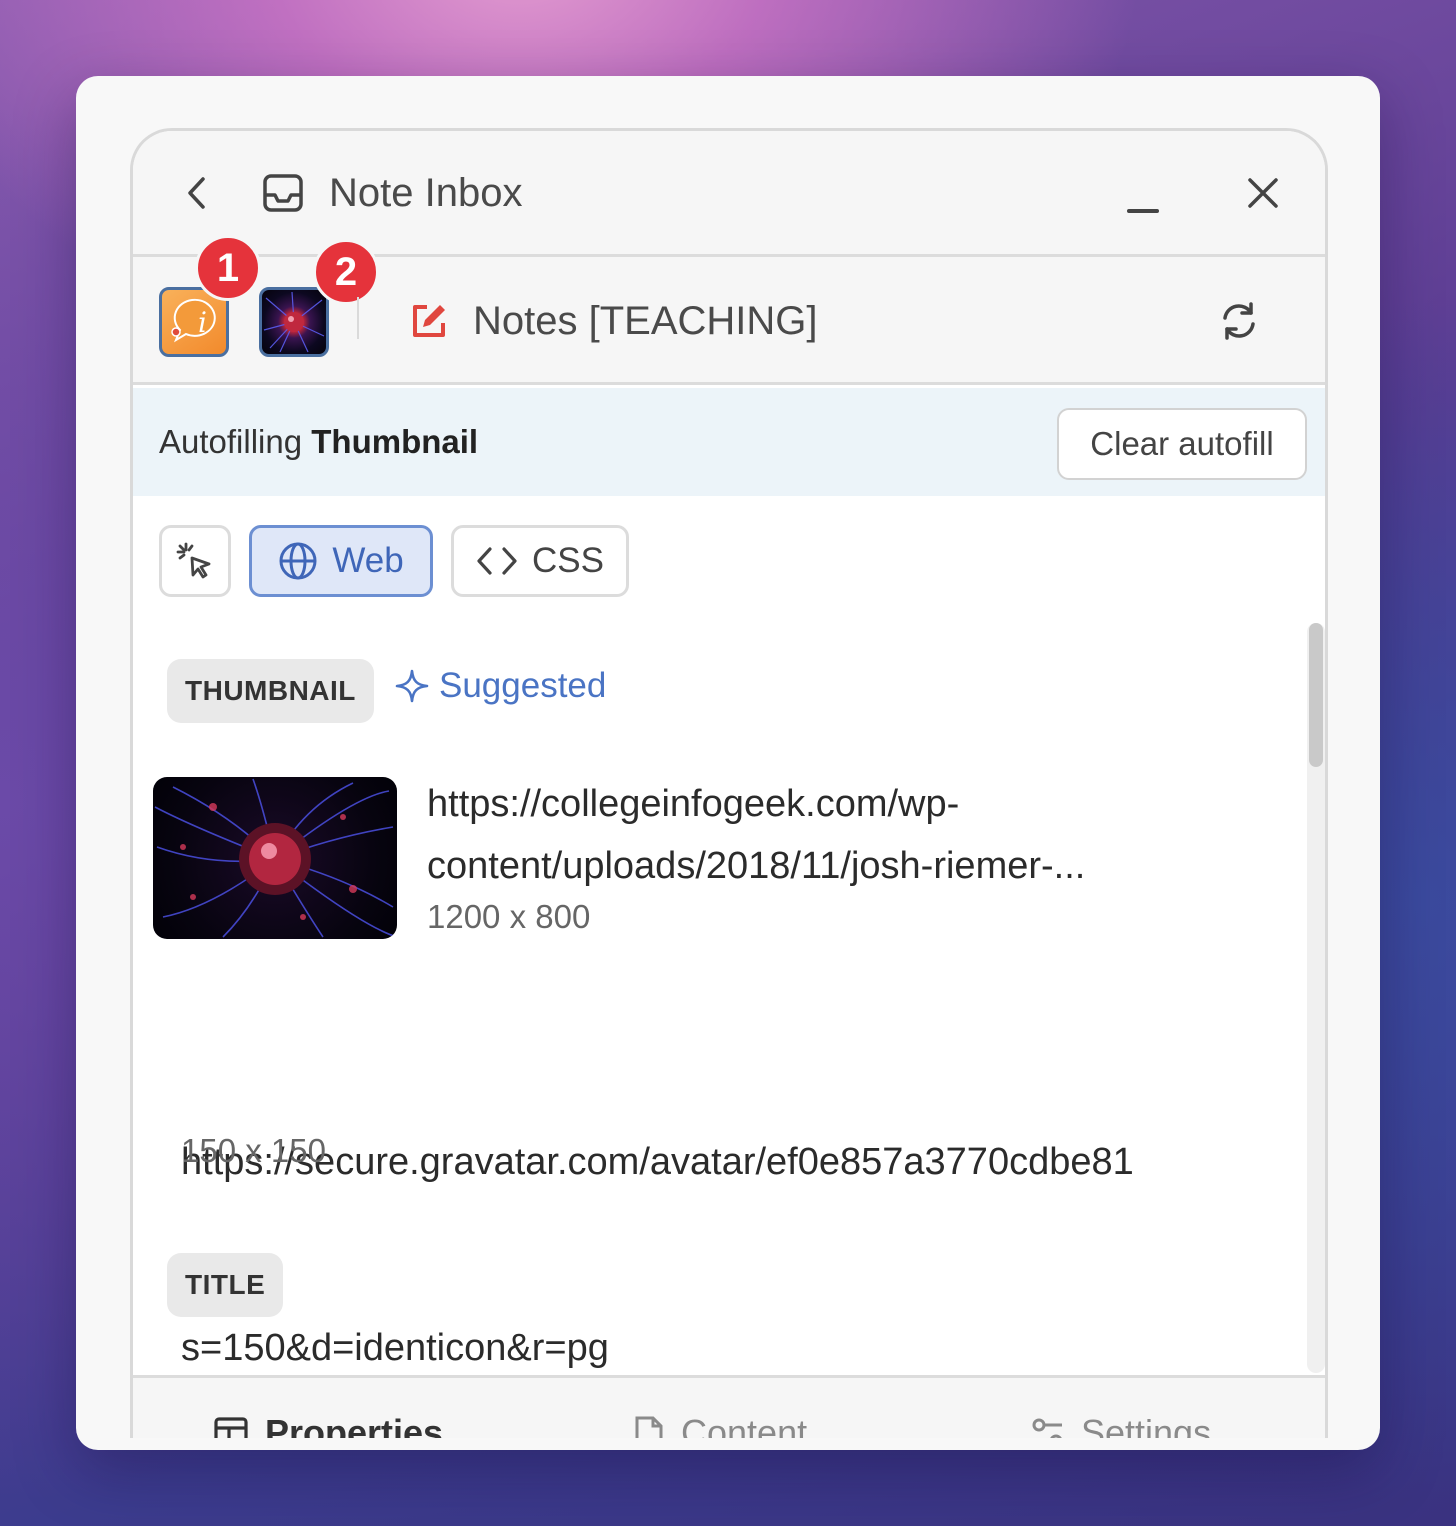 The image size is (1456, 1526). Describe the element at coordinates (509, 916) in the screenshot. I see `thumbnail-size: 1200 x 800` at that location.